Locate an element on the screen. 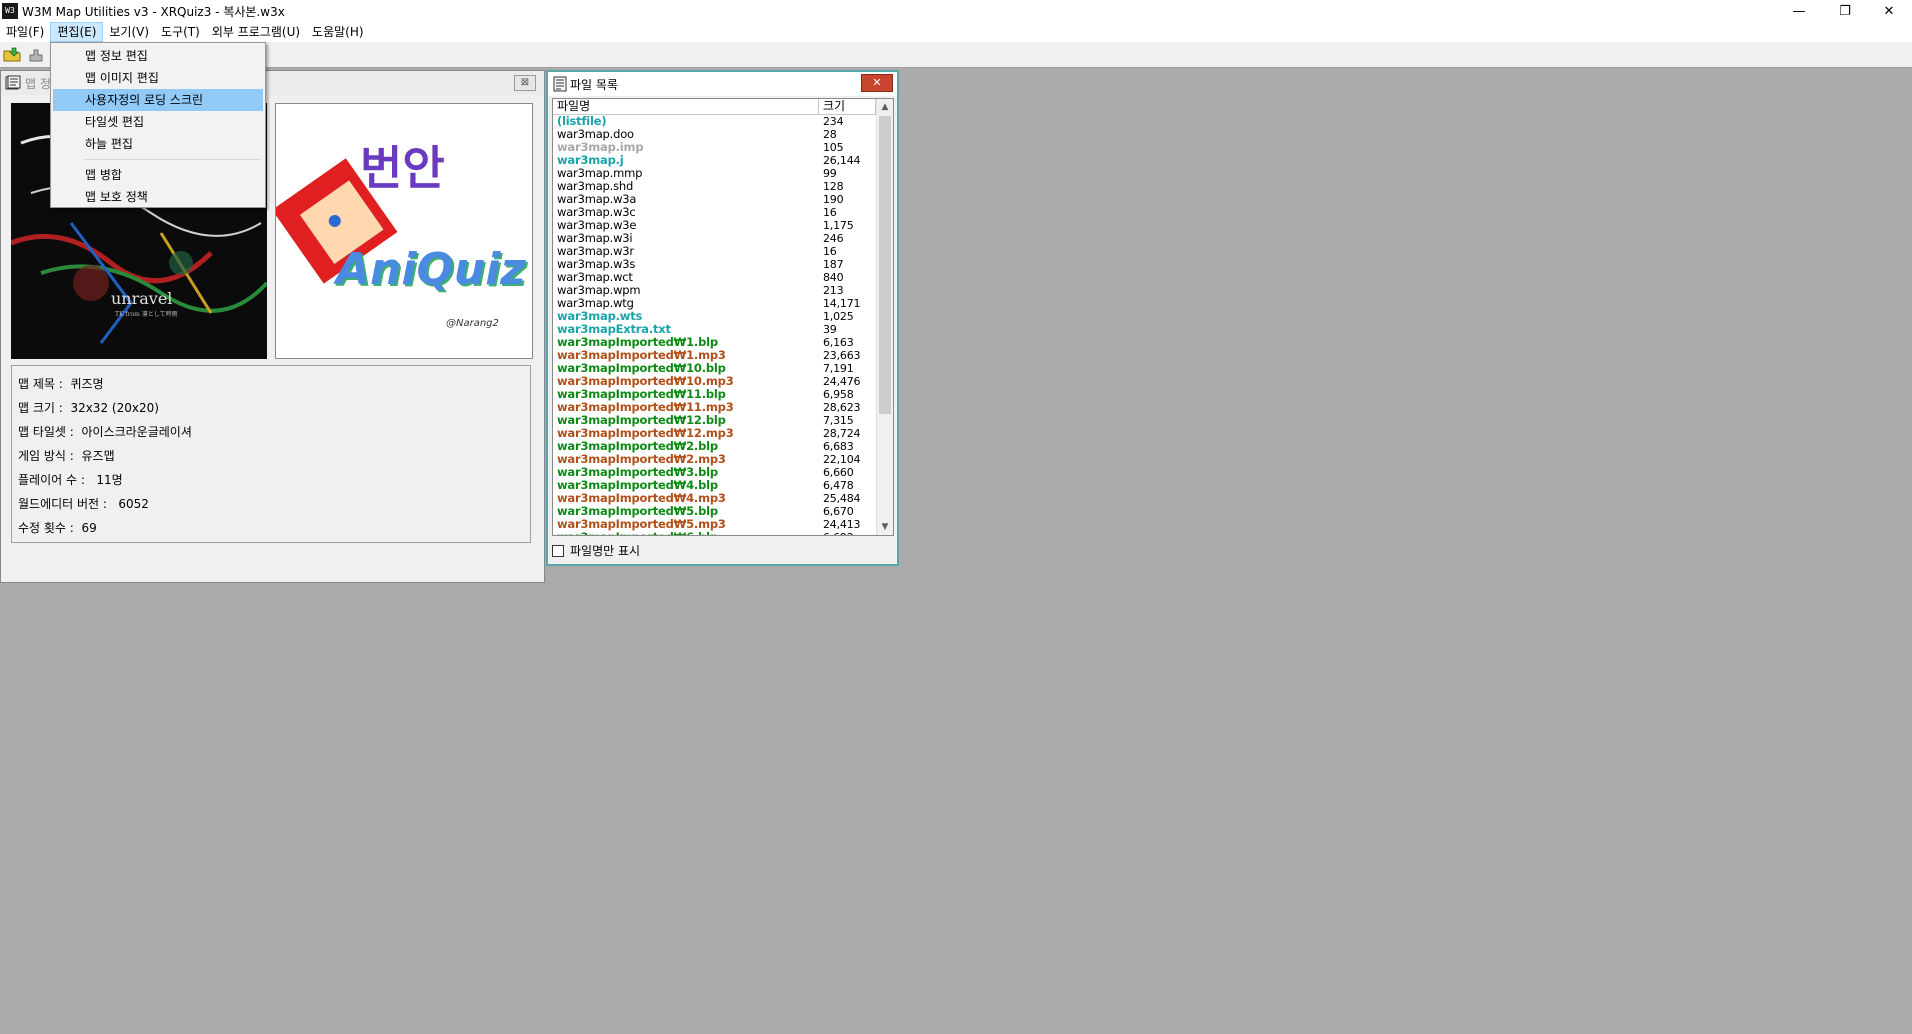  file-name: war3mapImported₩2.blp is located at coordinates (637, 446).